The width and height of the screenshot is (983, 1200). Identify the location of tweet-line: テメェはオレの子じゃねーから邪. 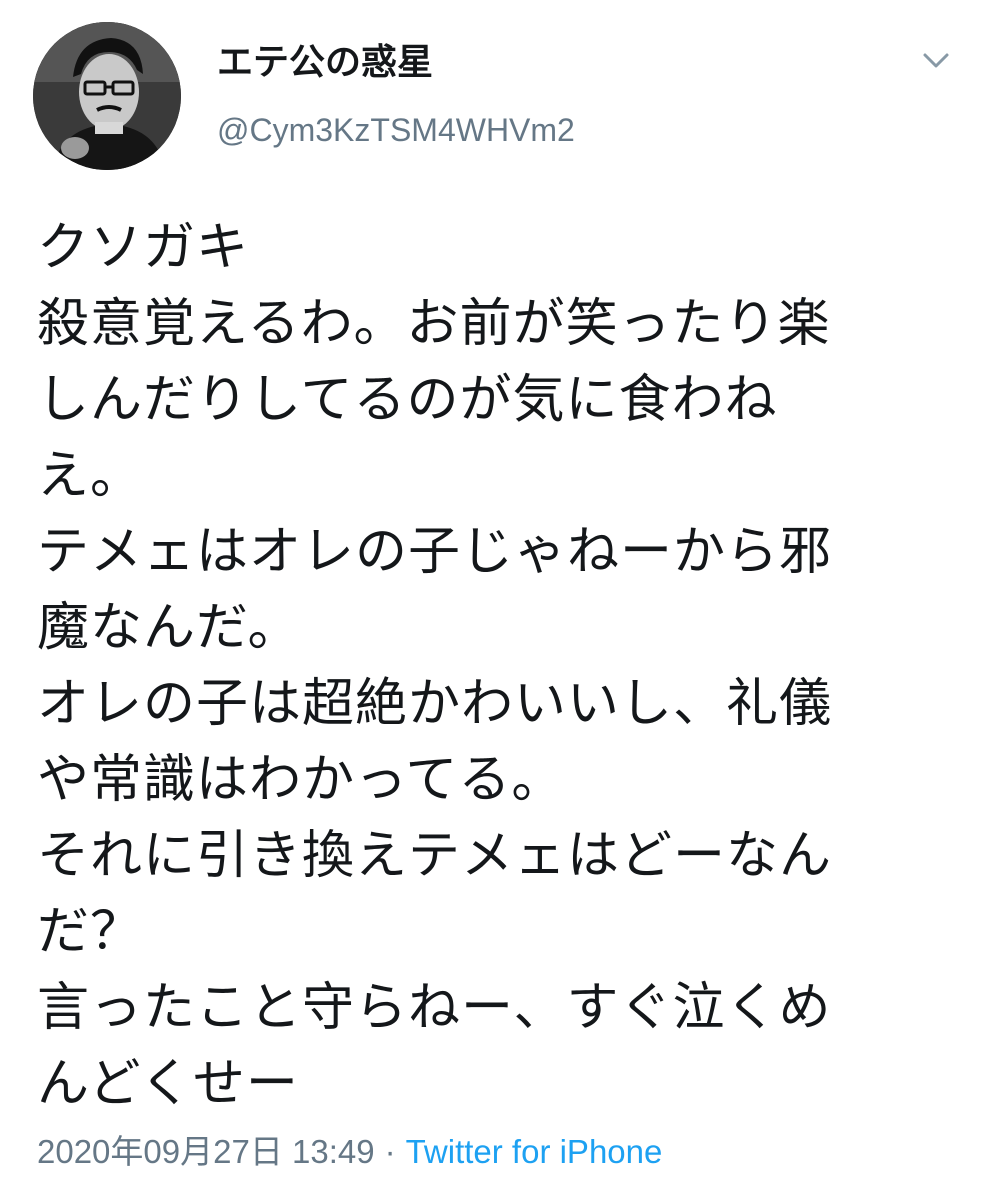
(435, 552).